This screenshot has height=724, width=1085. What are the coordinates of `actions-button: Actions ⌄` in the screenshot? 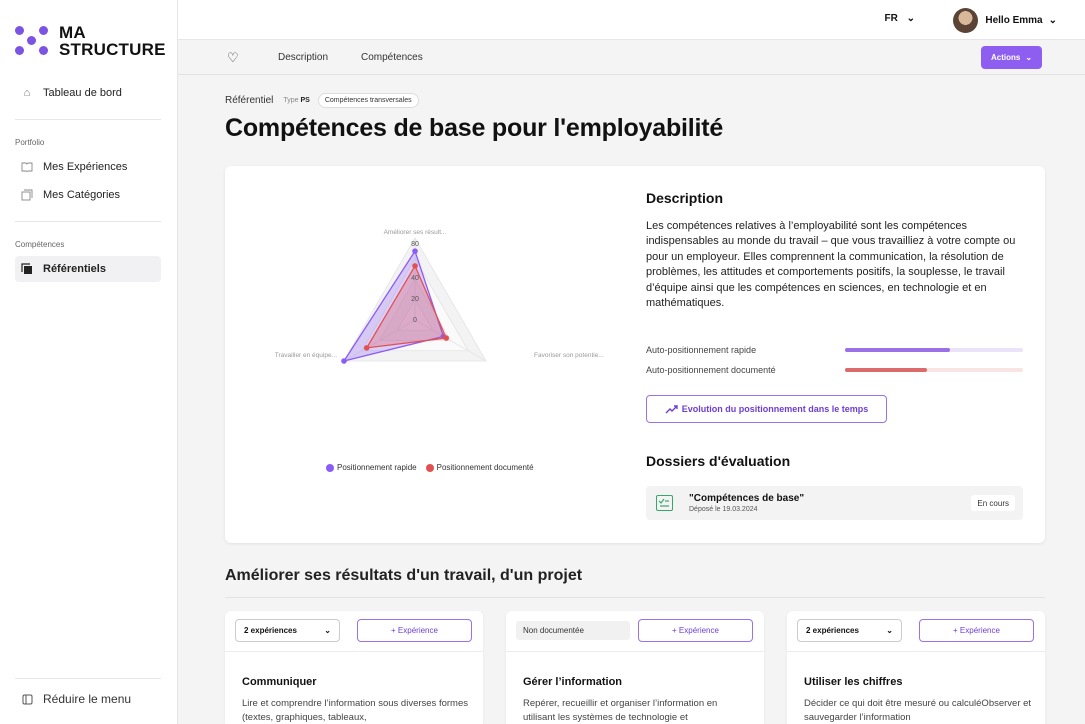 It's located at (1011, 57).